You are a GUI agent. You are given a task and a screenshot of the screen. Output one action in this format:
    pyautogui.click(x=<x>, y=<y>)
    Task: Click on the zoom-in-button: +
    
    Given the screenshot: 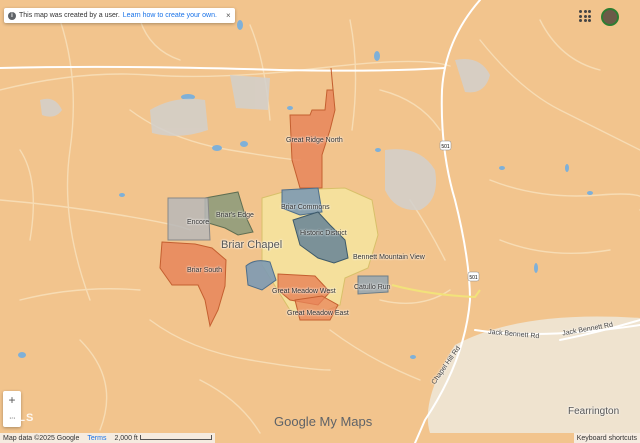 What is the action you would take?
    pyautogui.click(x=12, y=400)
    